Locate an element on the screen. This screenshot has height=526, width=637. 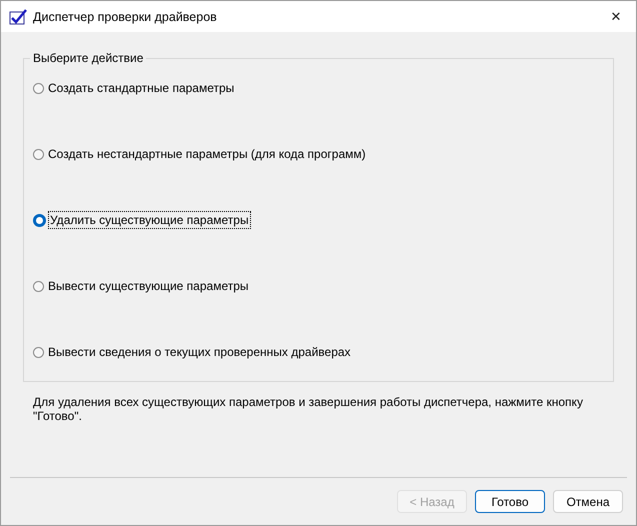
option-label: Вывести существующие параметры is located at coordinates (148, 286).